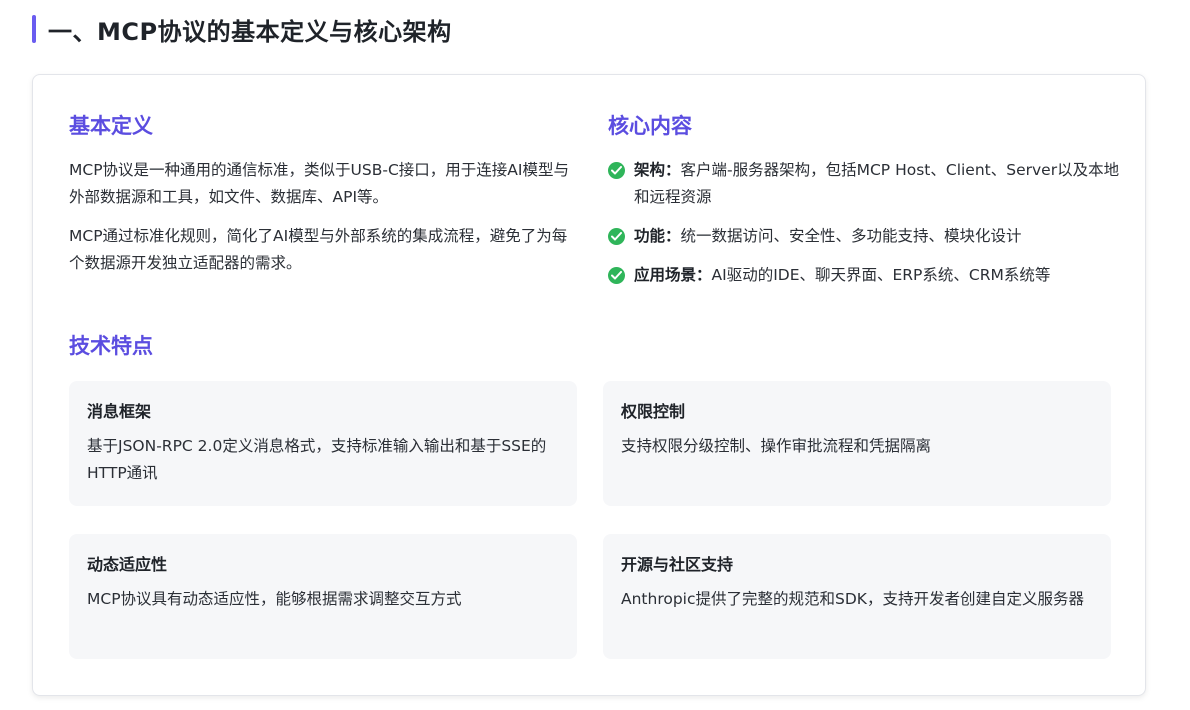 This screenshot has height=710, width=1190. I want to click on core-item-body: 应用场景：AI驱动的IDE、聊天界面、ERP系统、CRM系统等, so click(842, 275).